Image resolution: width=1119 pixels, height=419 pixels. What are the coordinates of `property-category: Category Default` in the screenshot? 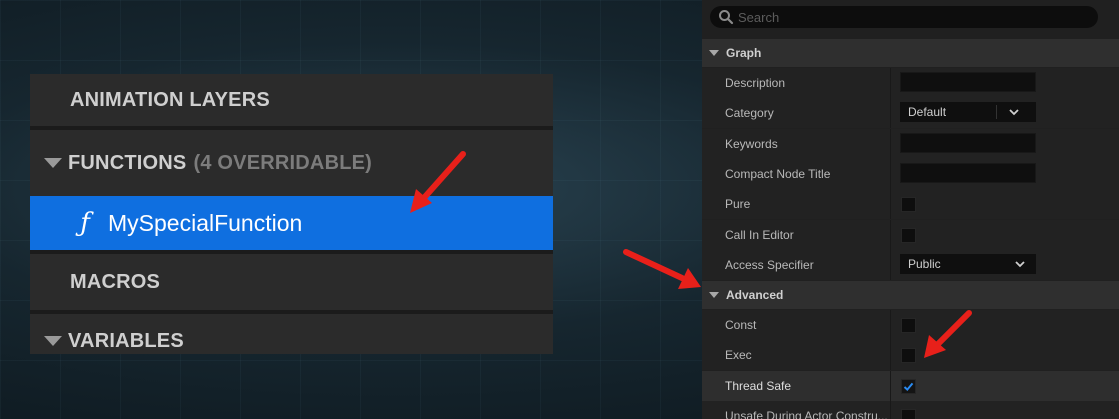 It's located at (910, 113).